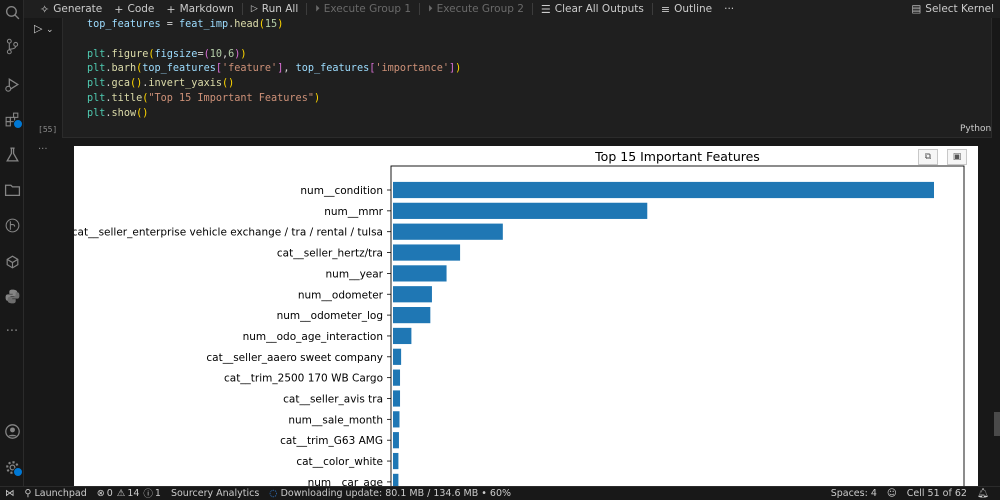 The image size is (1000, 500). What do you see at coordinates (134, 9) in the screenshot?
I see `add-code-button: + Code` at bounding box center [134, 9].